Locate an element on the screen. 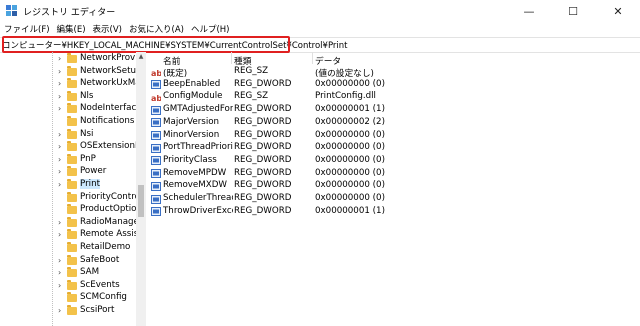 The image size is (640, 326). value-row: GMTAdjustedFor...REG_DWORD 0x00000001 (1) is located at coordinates (393, 110).